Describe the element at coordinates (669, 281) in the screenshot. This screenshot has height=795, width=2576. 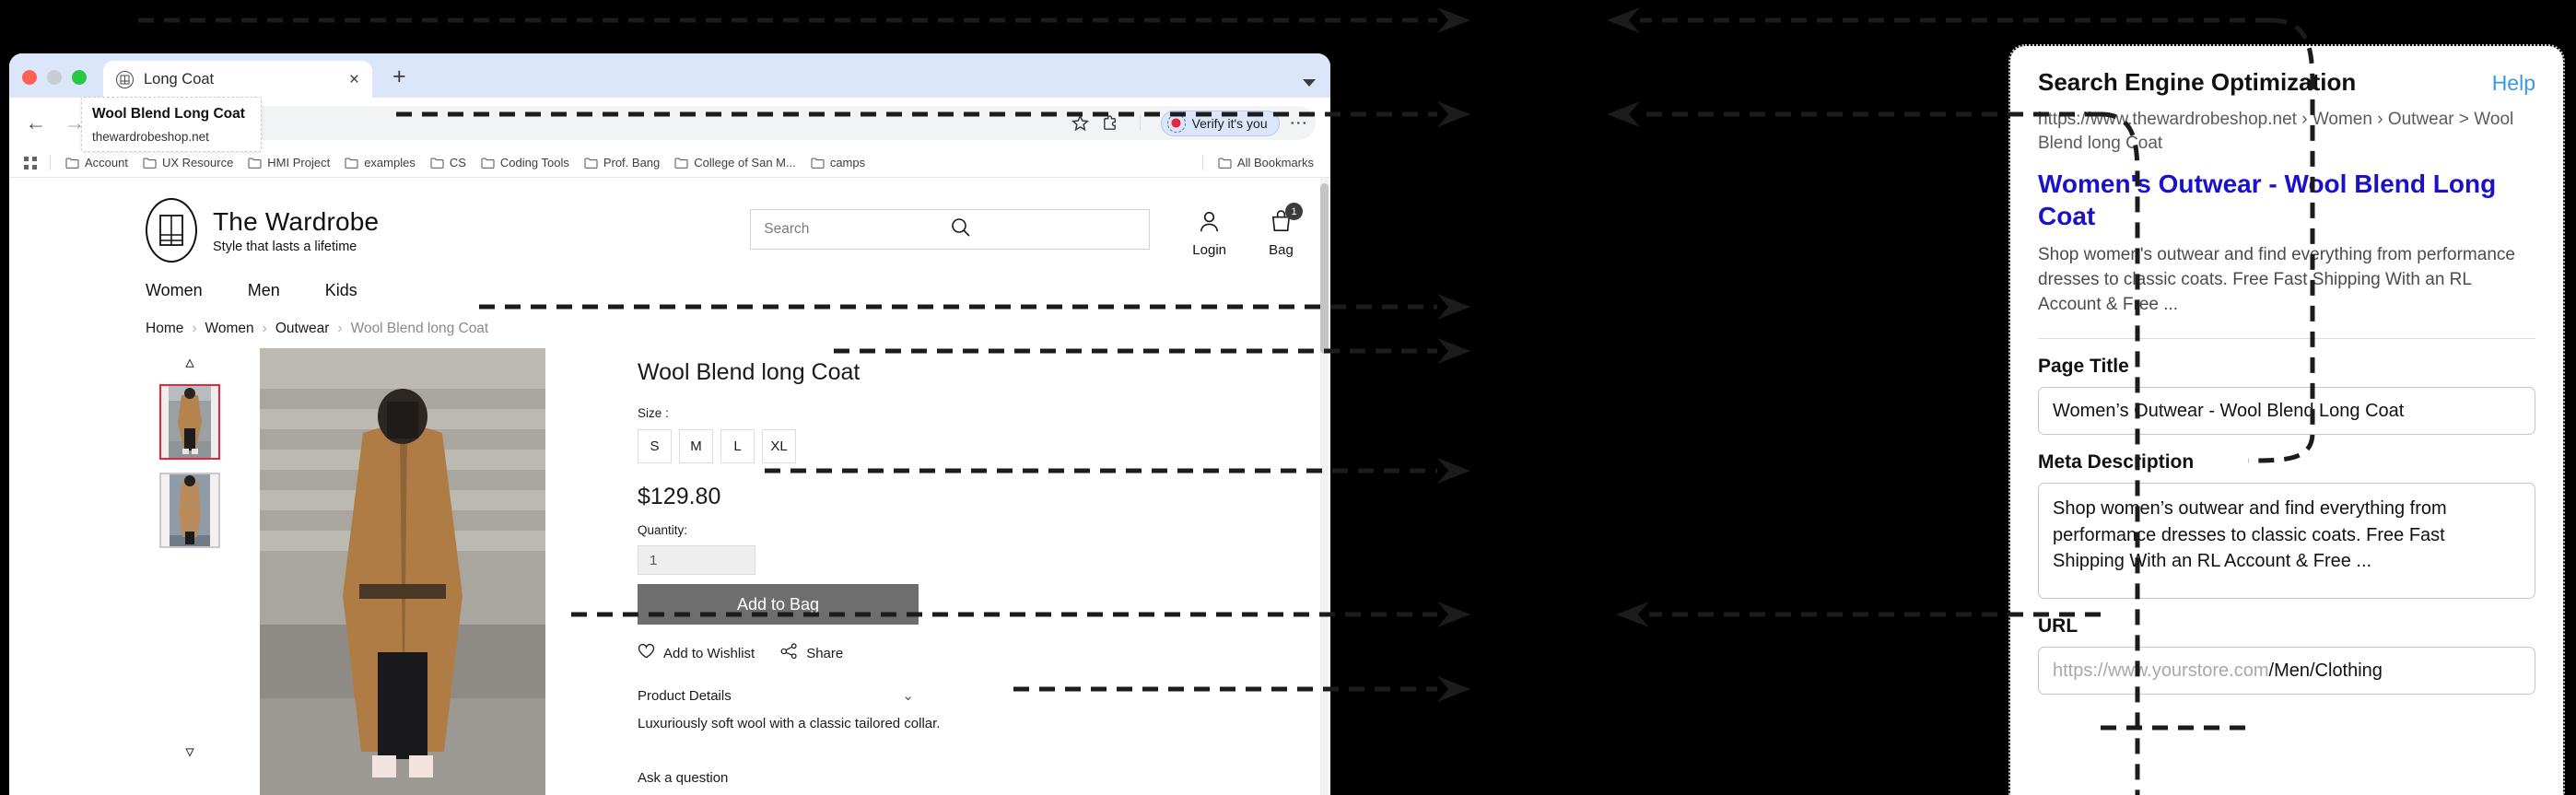
I see `store-nav: Women Men Kids` at that location.